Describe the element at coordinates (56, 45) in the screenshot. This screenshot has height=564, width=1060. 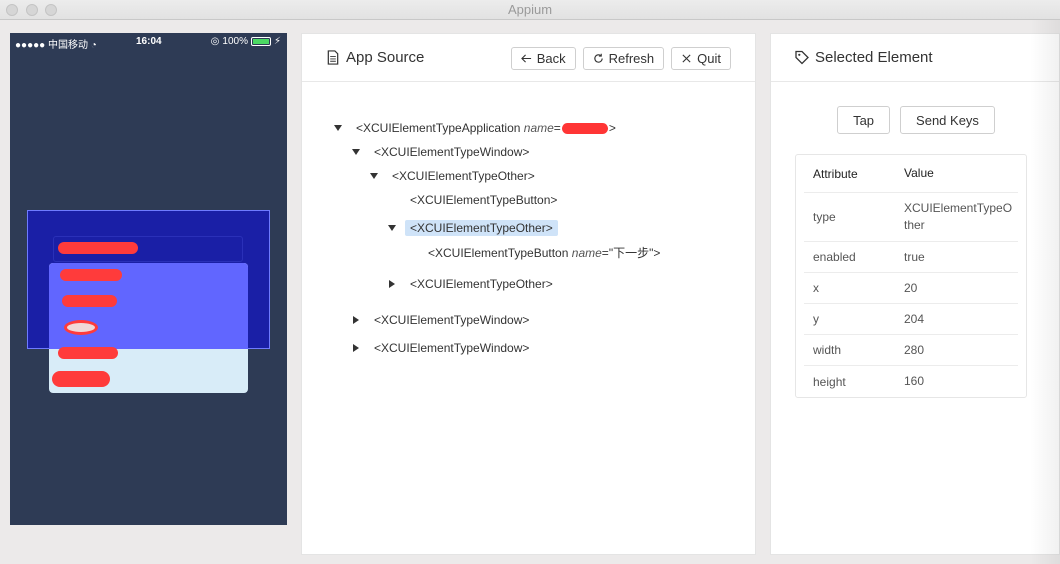
I see `carrier-label: ●●●●● 中国移动 ◔` at that location.